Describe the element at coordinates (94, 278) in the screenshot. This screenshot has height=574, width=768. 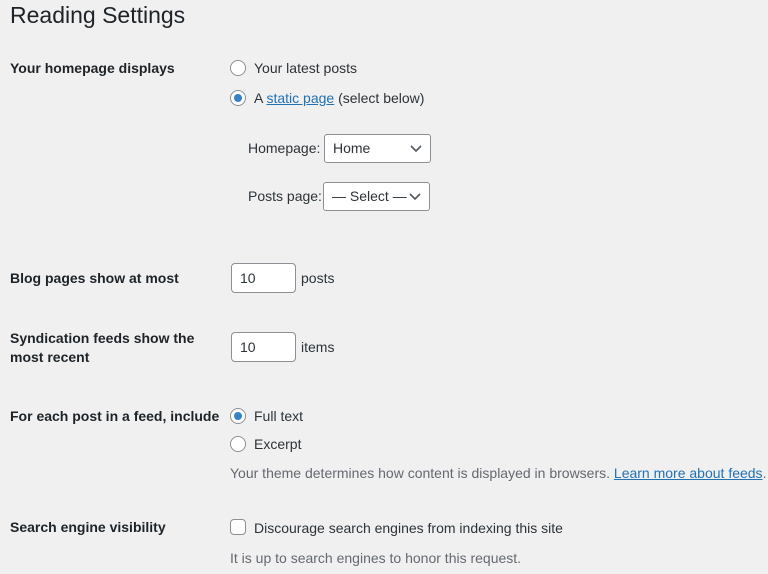
I see `blog-pages-label: Blog pages show at most` at that location.